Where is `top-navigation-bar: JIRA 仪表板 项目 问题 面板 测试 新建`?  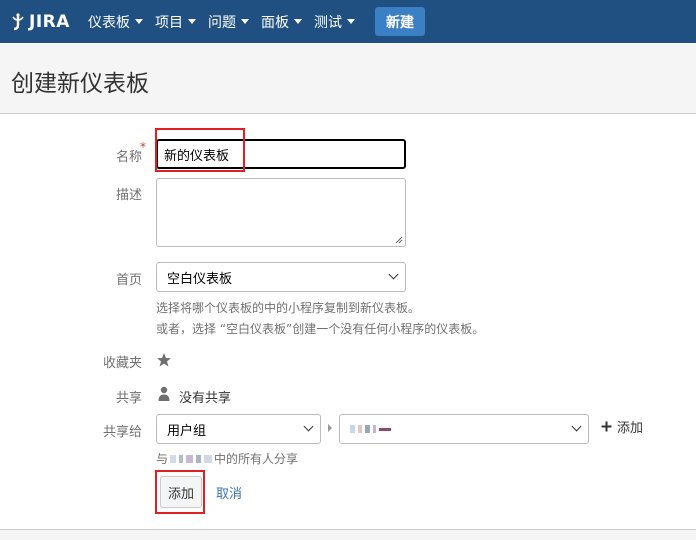 top-navigation-bar: JIRA 仪表板 项目 问题 面板 测试 新建 is located at coordinates (348, 21).